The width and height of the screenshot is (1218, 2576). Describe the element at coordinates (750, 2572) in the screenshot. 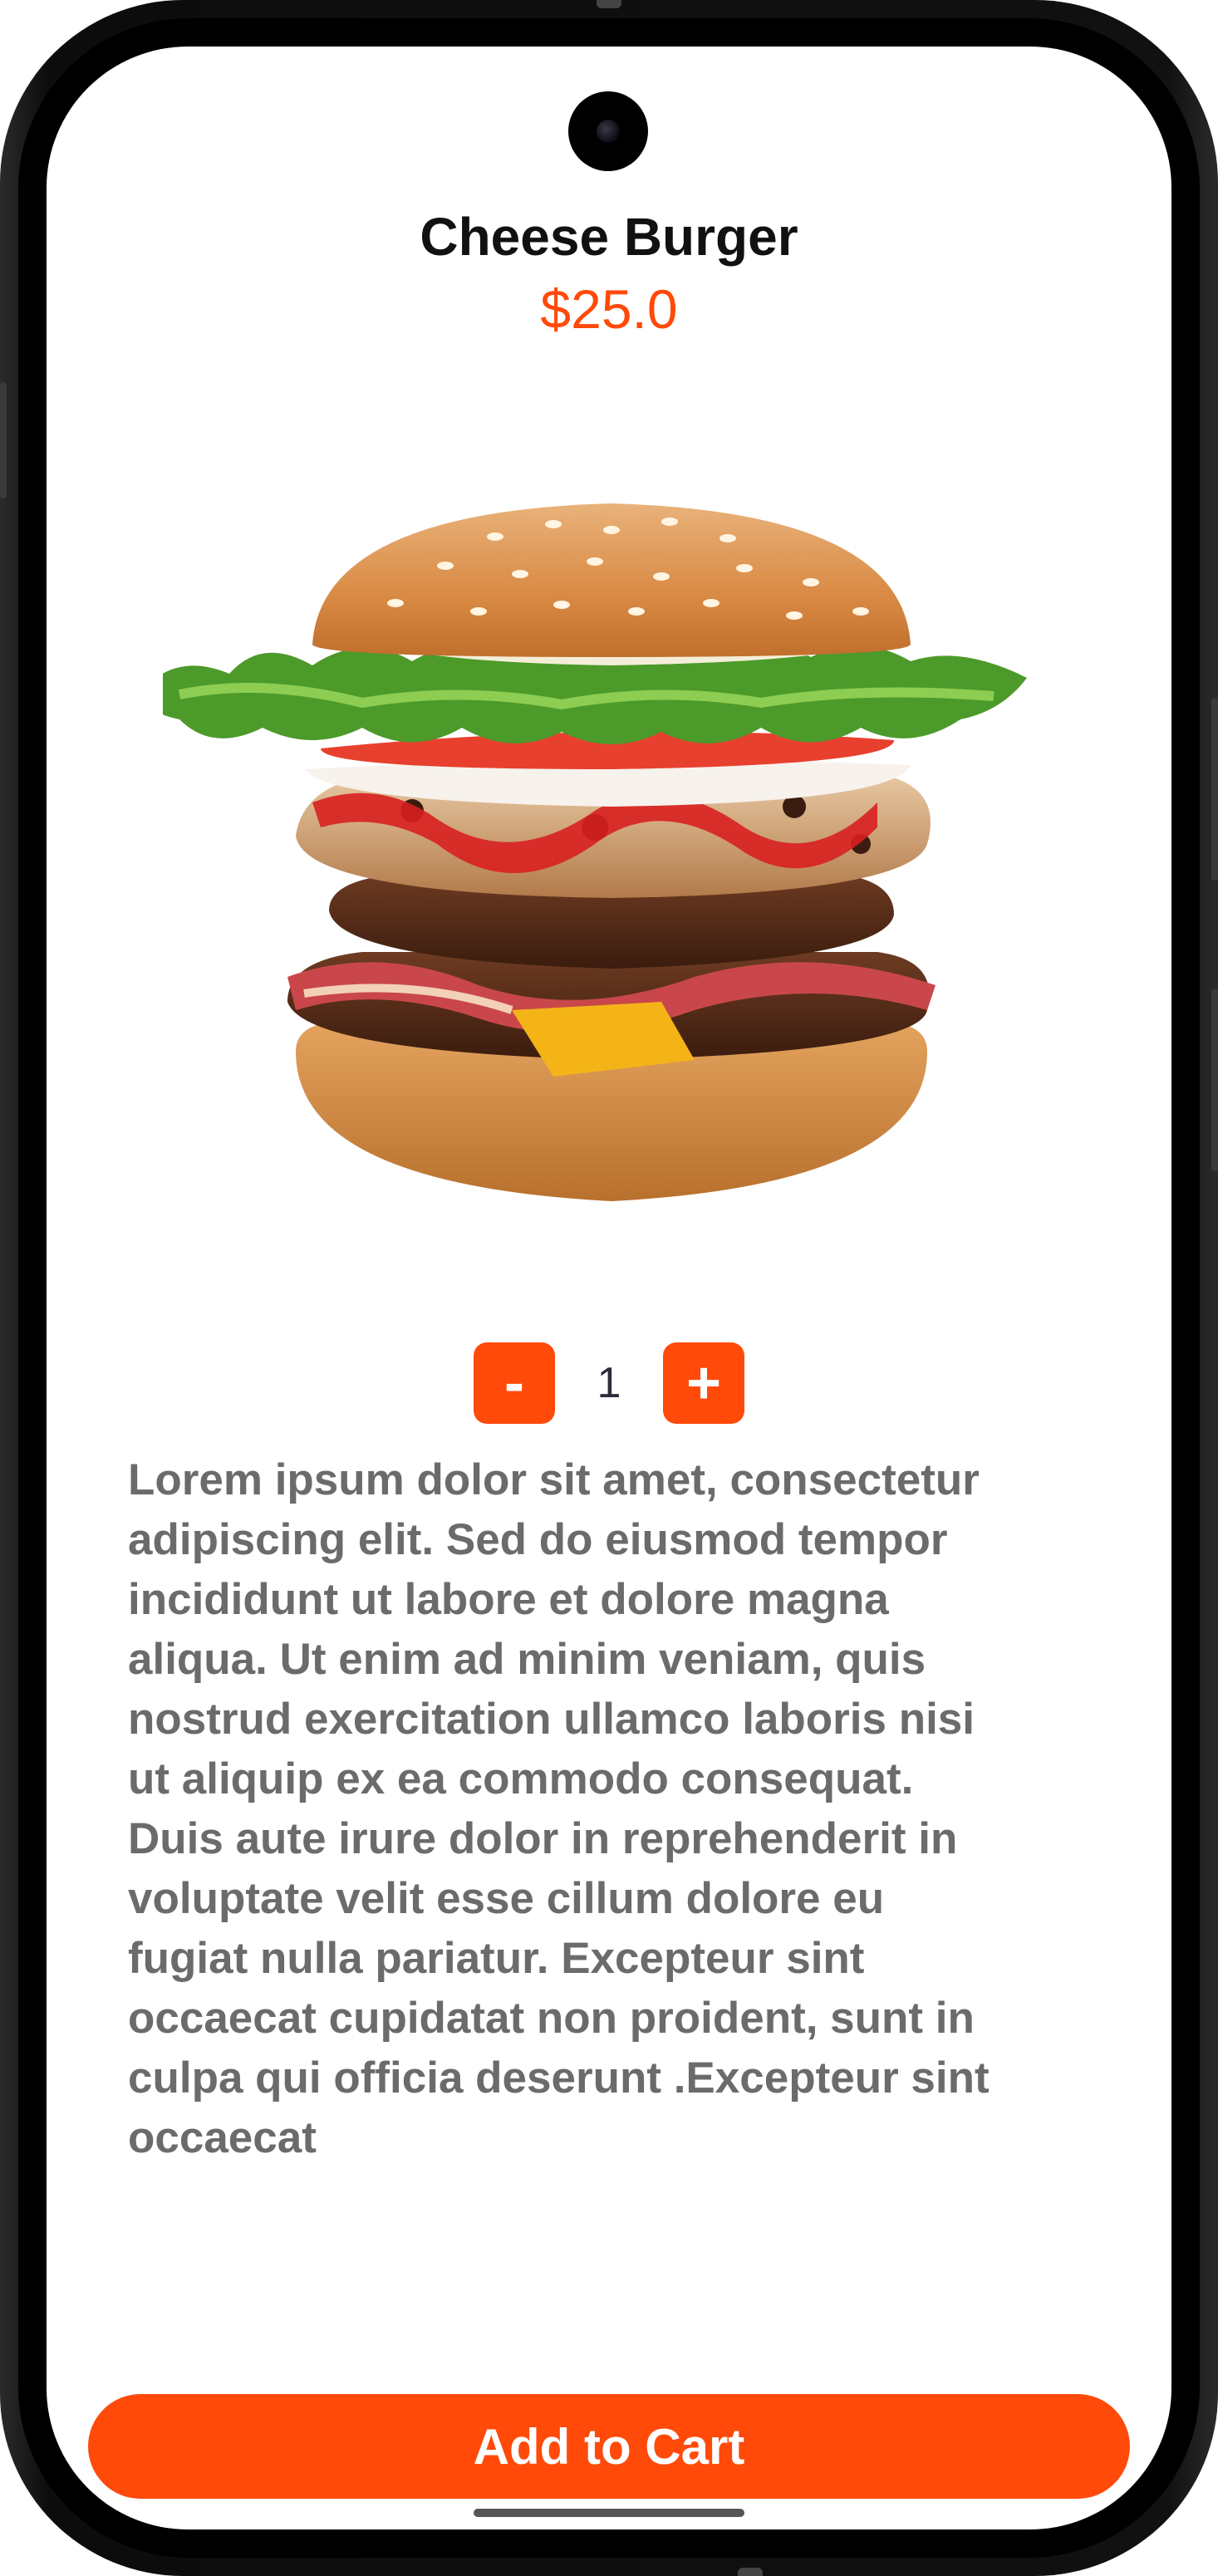

I see `phone-bottom-notch` at that location.